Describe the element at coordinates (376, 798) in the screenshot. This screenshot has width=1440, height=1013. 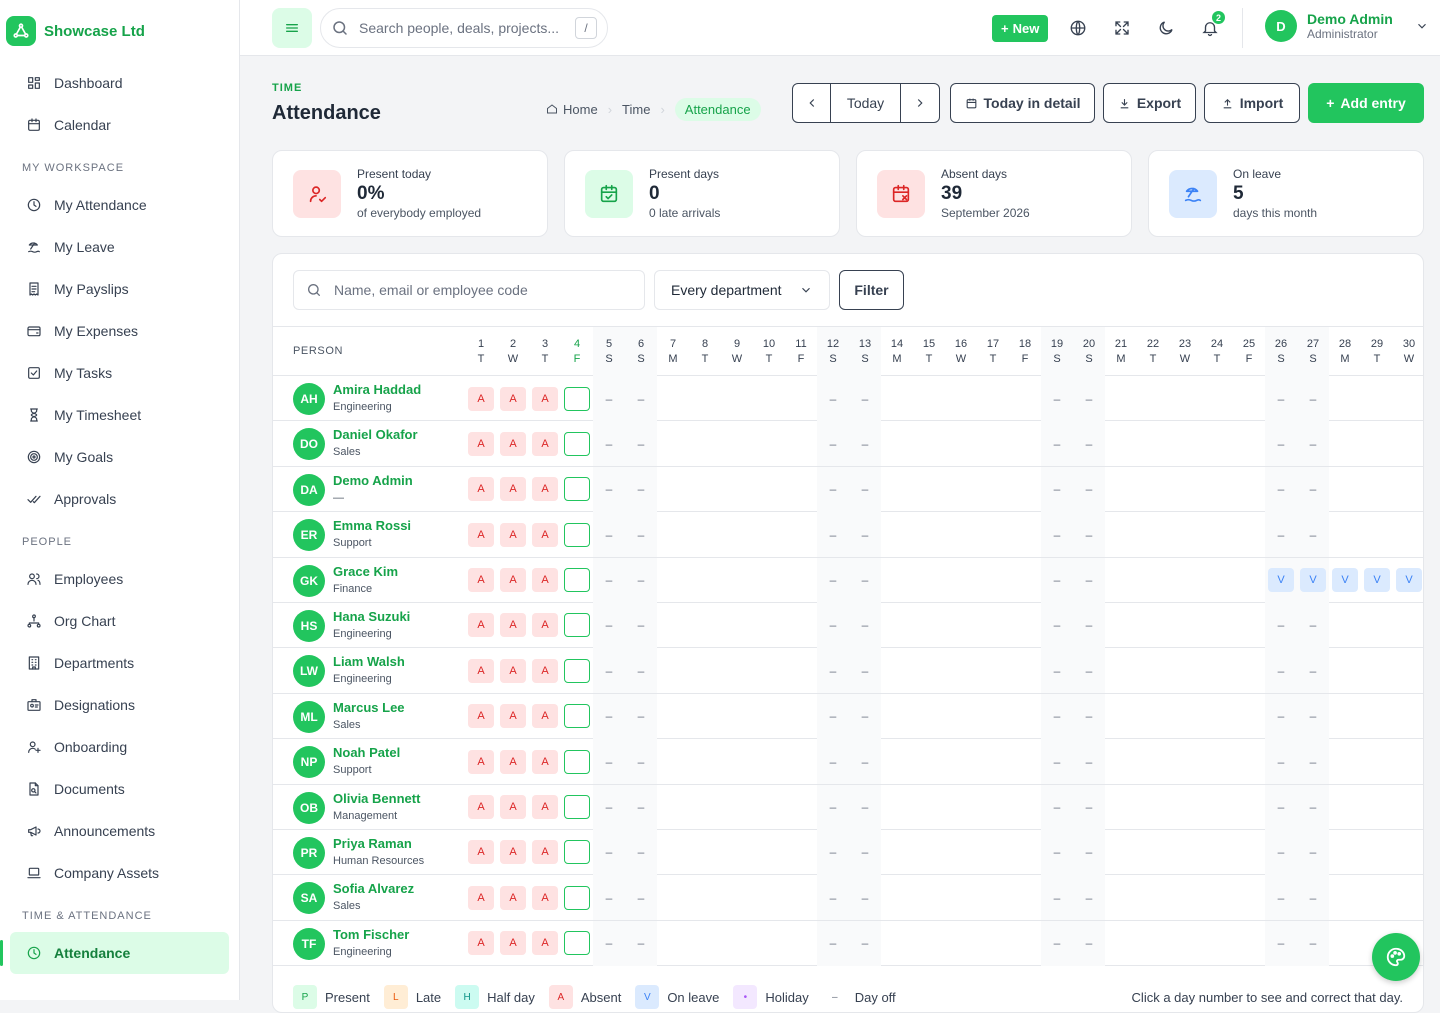
I see `person-name-link: Olivia Bennett` at that location.